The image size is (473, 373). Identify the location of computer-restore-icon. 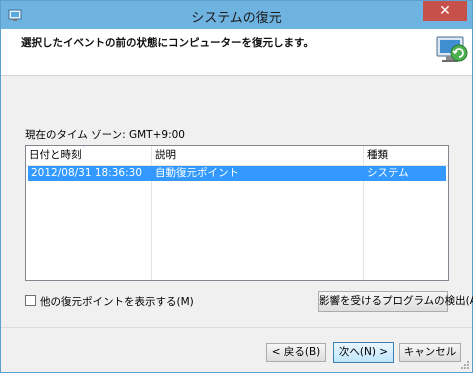
(452, 49).